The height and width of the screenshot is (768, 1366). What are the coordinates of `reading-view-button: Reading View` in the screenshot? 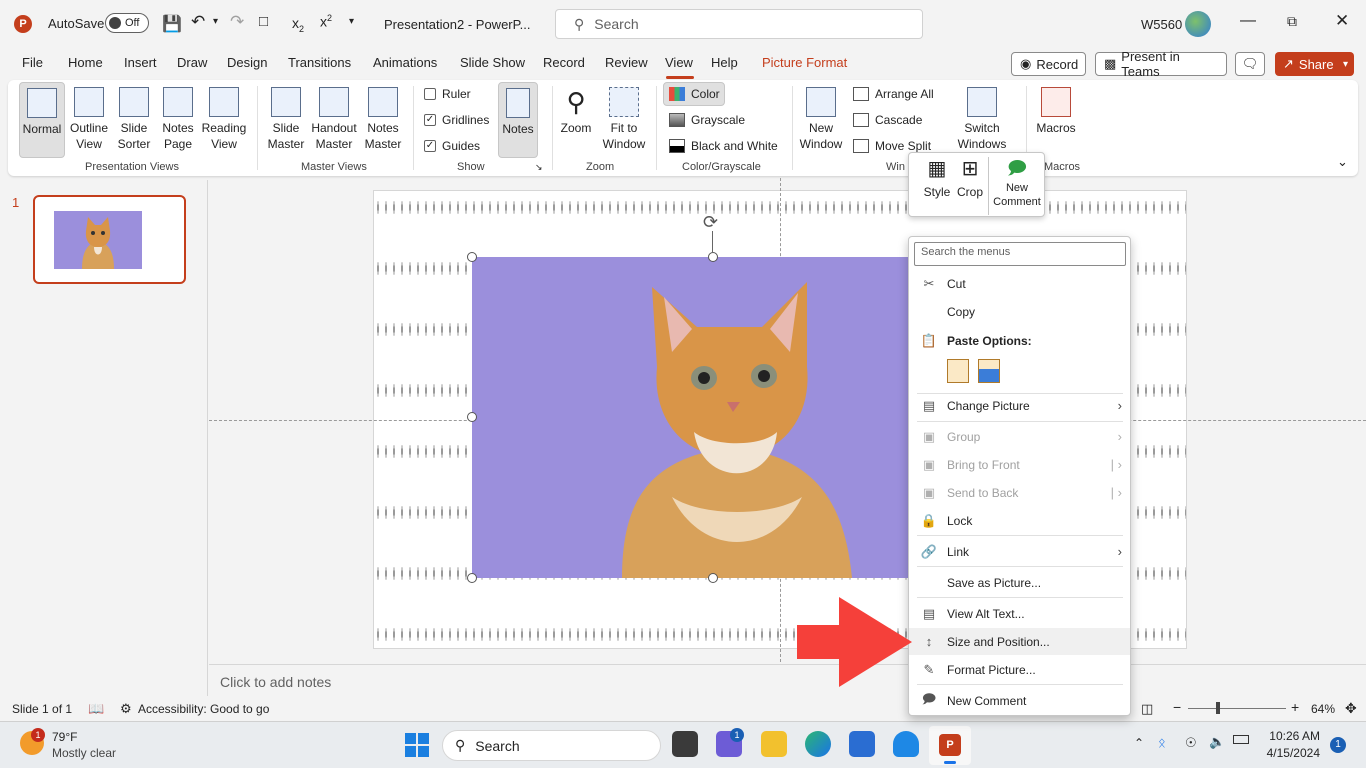 It's located at (224, 119).